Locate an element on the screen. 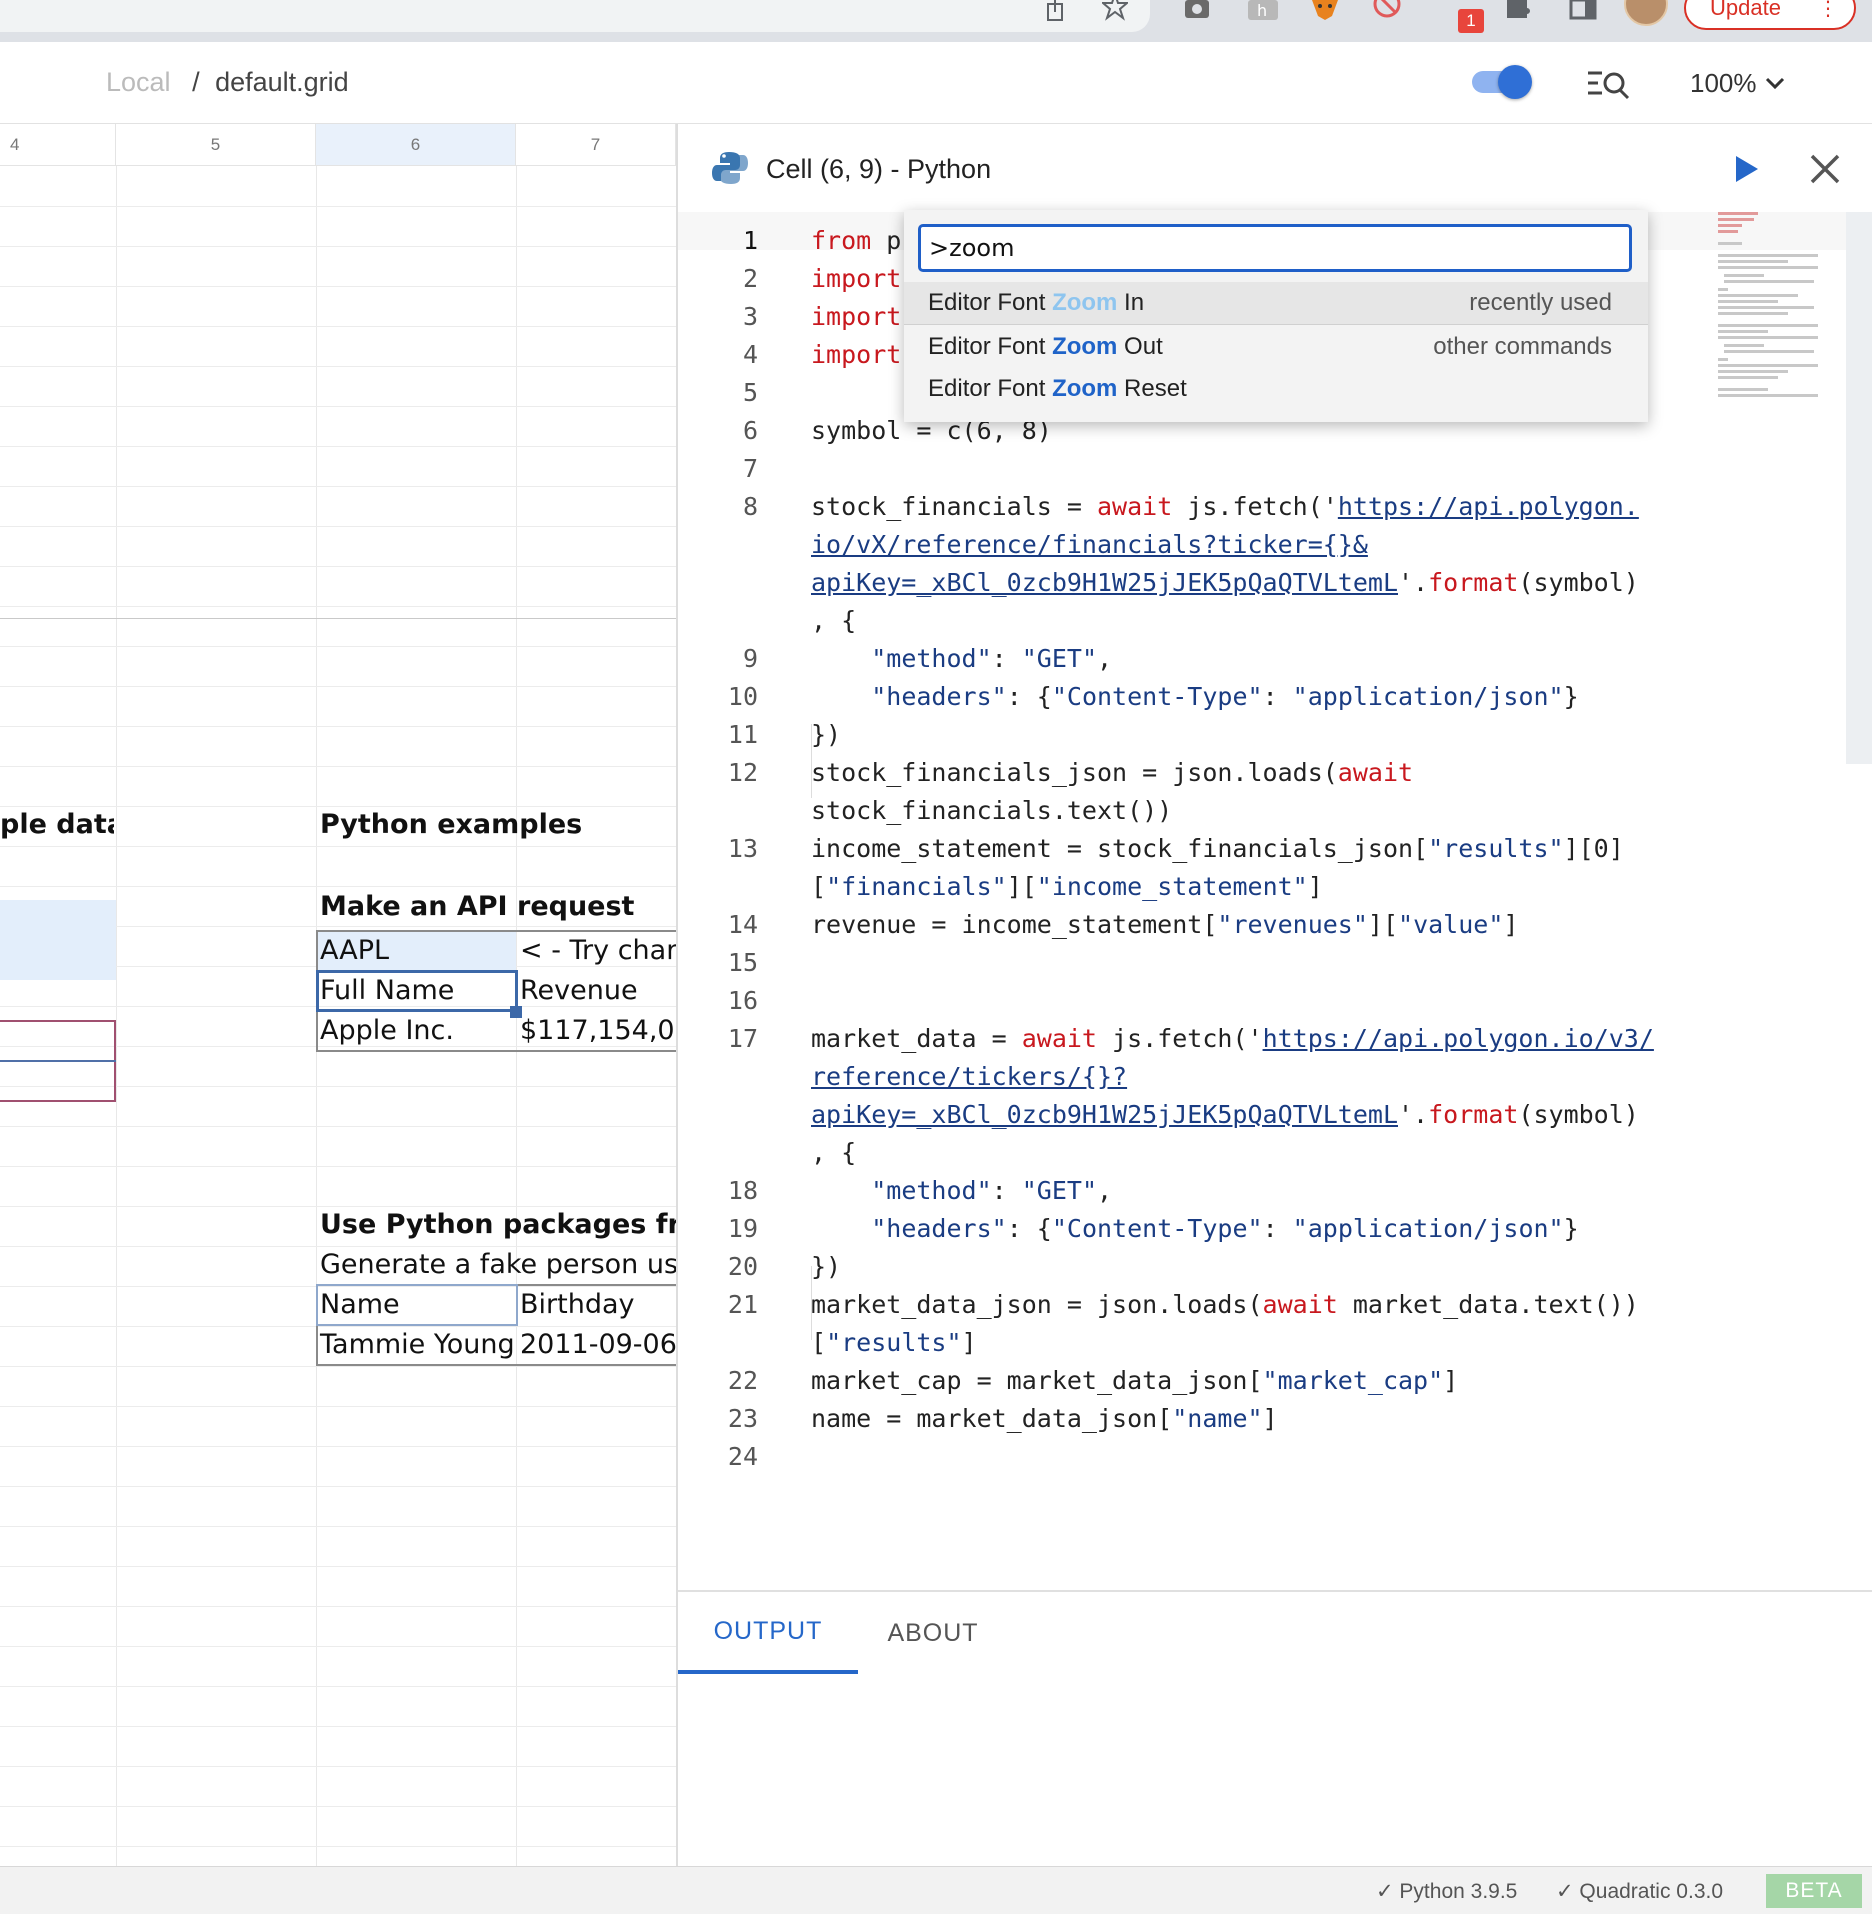 The image size is (1872, 1914). fill-handle is located at coordinates (516, 1012).